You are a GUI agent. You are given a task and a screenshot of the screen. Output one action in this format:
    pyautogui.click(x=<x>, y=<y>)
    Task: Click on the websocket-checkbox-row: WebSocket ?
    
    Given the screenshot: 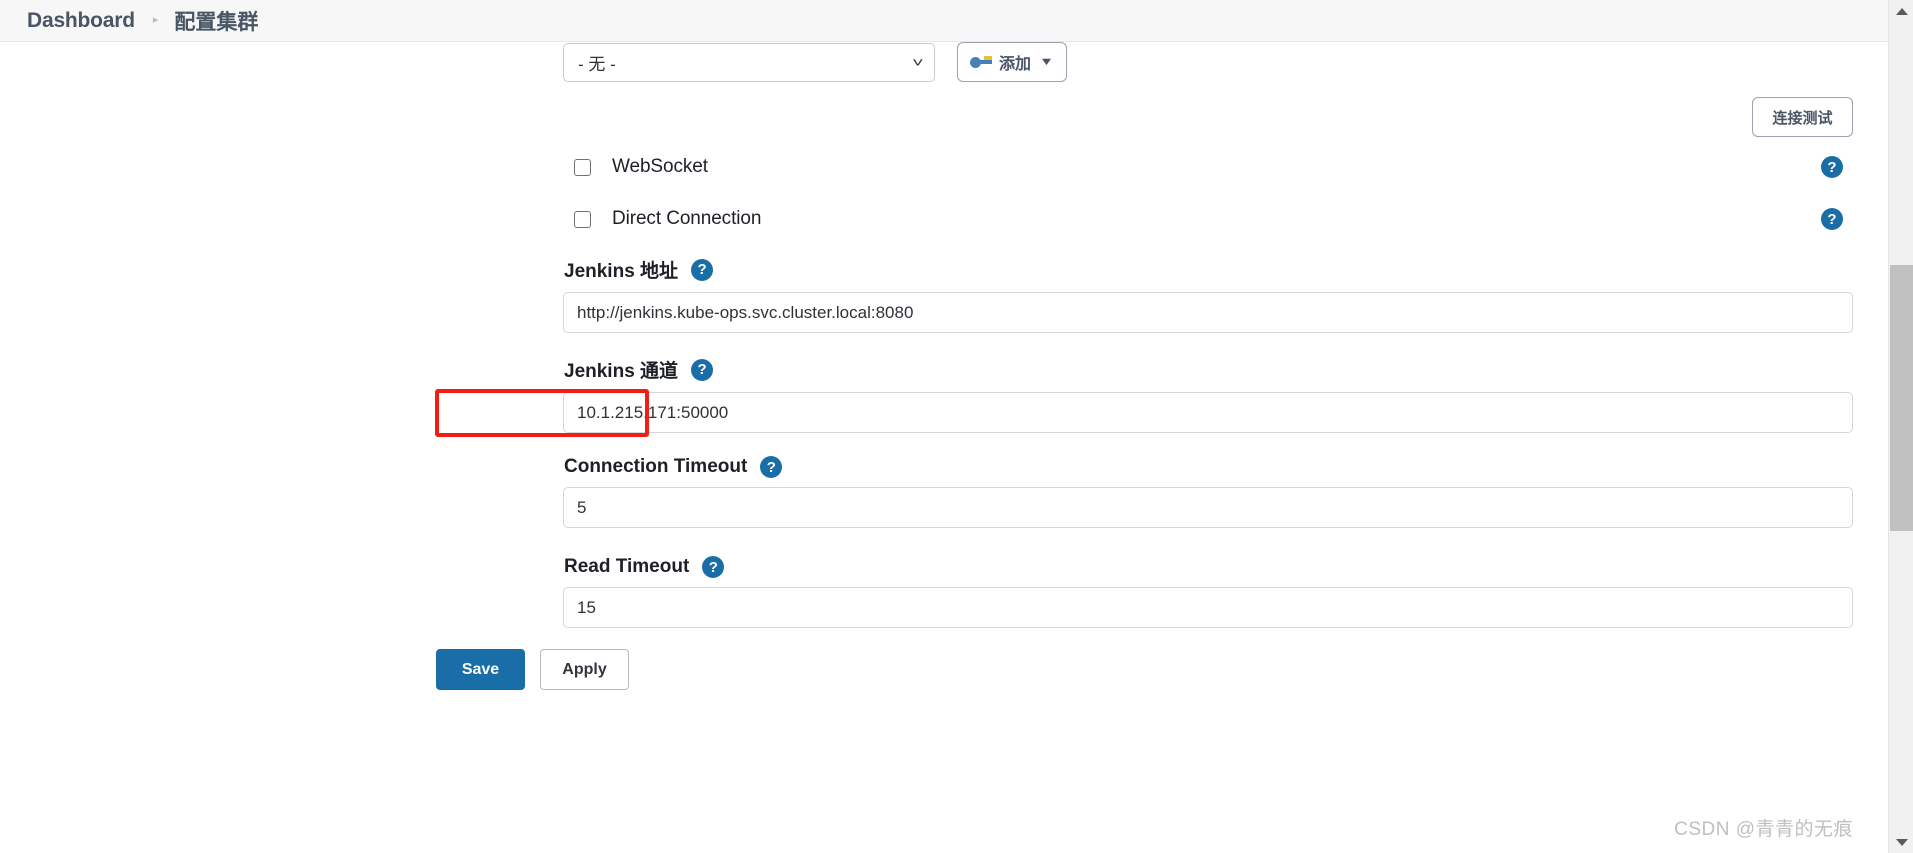 What is the action you would take?
    pyautogui.click(x=1208, y=167)
    